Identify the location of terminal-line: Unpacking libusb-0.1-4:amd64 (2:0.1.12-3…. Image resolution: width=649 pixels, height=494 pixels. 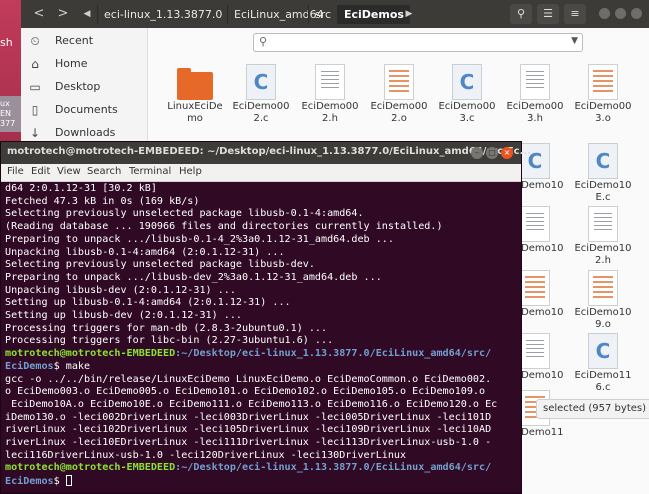
(145, 252).